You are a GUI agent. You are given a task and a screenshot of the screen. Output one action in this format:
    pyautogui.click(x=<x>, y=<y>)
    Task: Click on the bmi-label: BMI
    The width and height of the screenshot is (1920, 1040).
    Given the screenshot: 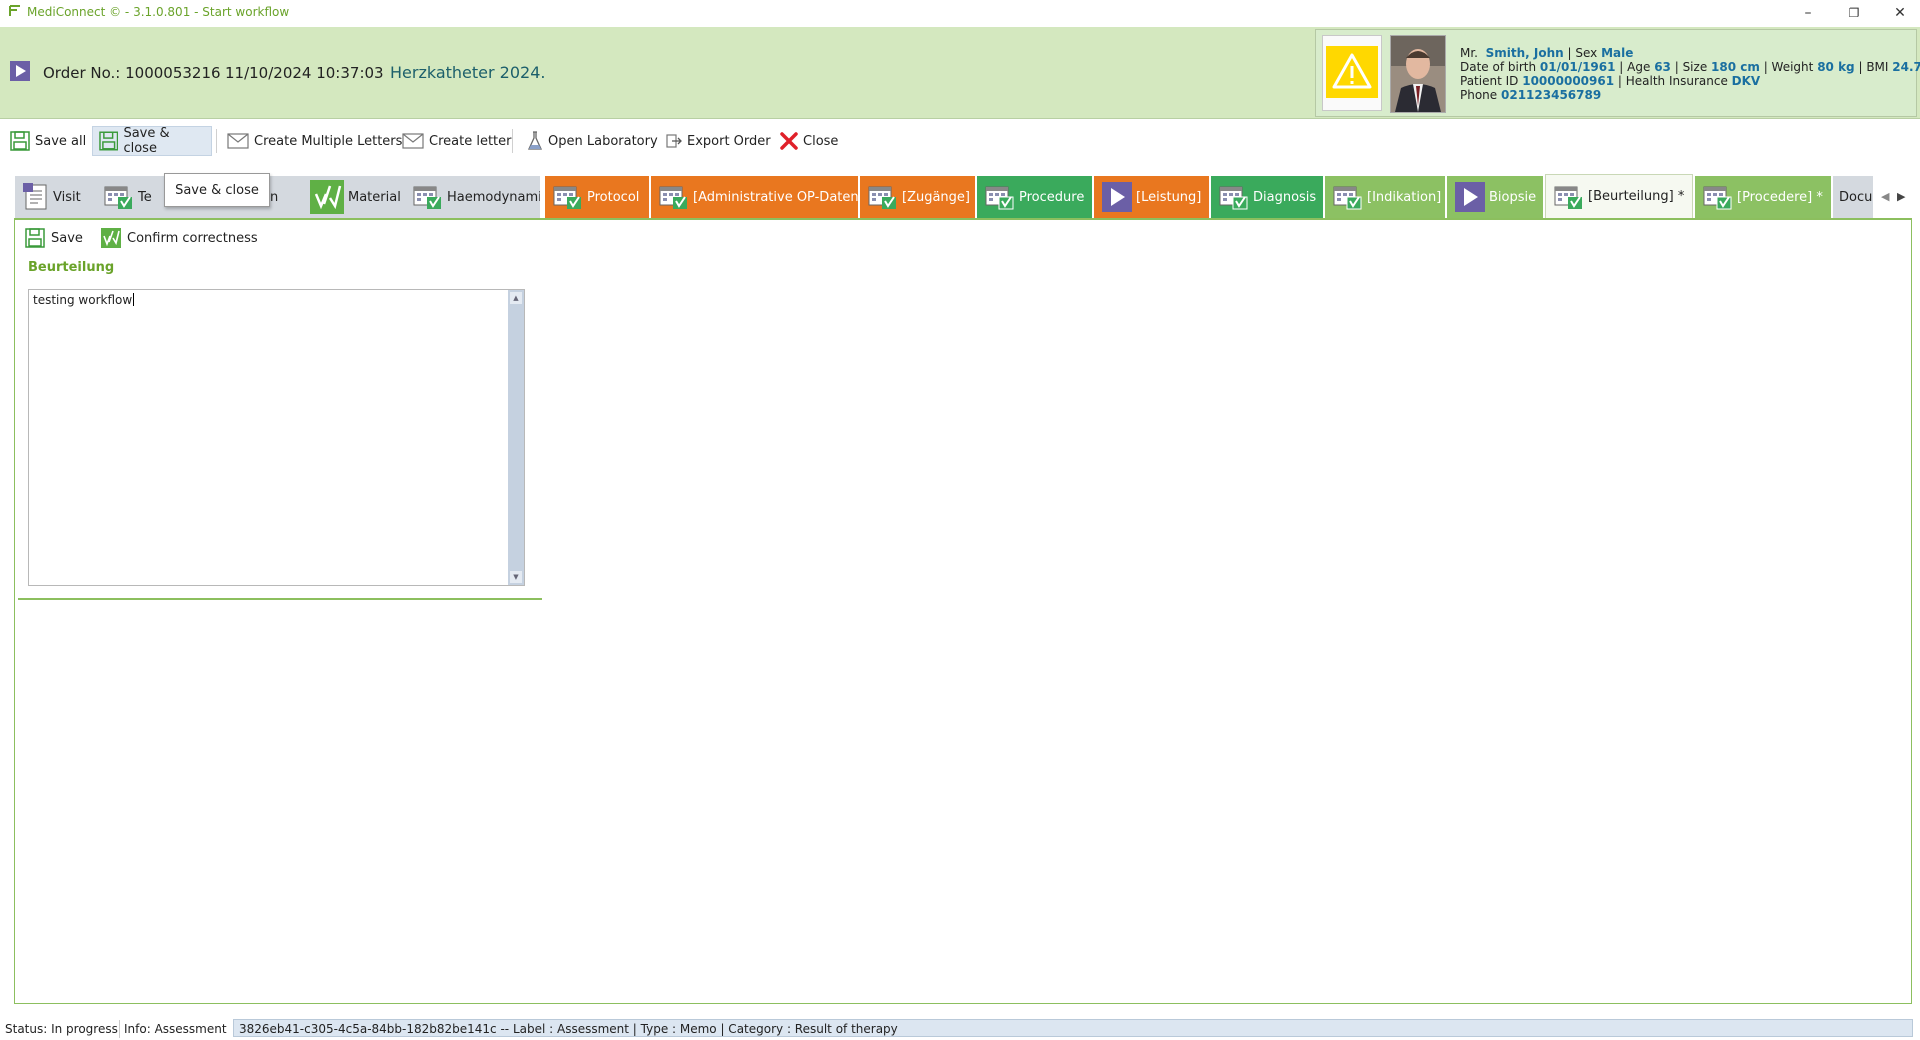 What is the action you would take?
    pyautogui.click(x=1877, y=67)
    